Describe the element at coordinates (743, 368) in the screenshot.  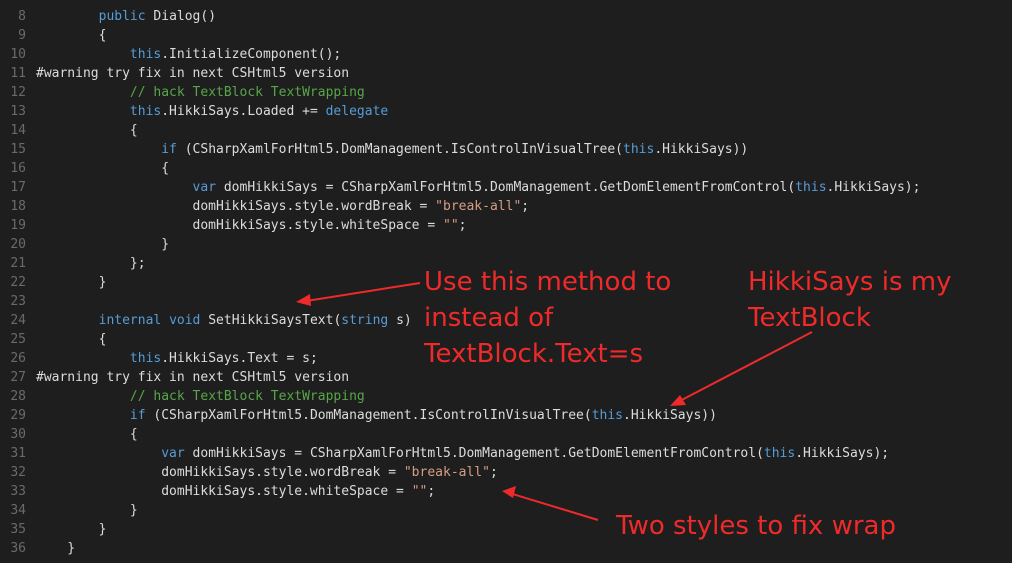
I see `arrow-to-hikkisays` at that location.